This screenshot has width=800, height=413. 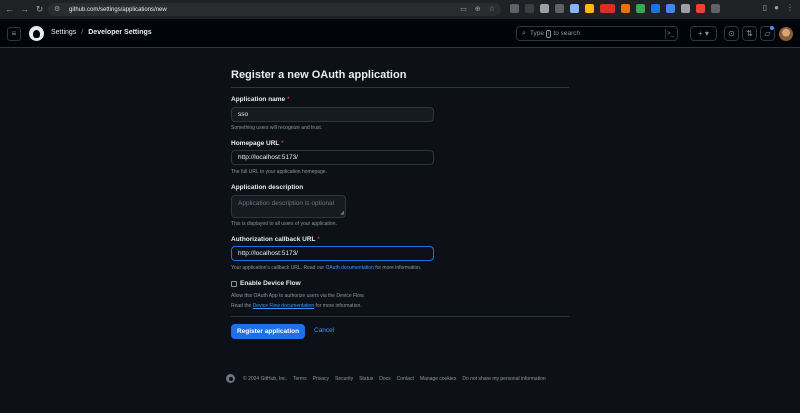 I want to click on github-logo-icon, so click(x=36, y=33).